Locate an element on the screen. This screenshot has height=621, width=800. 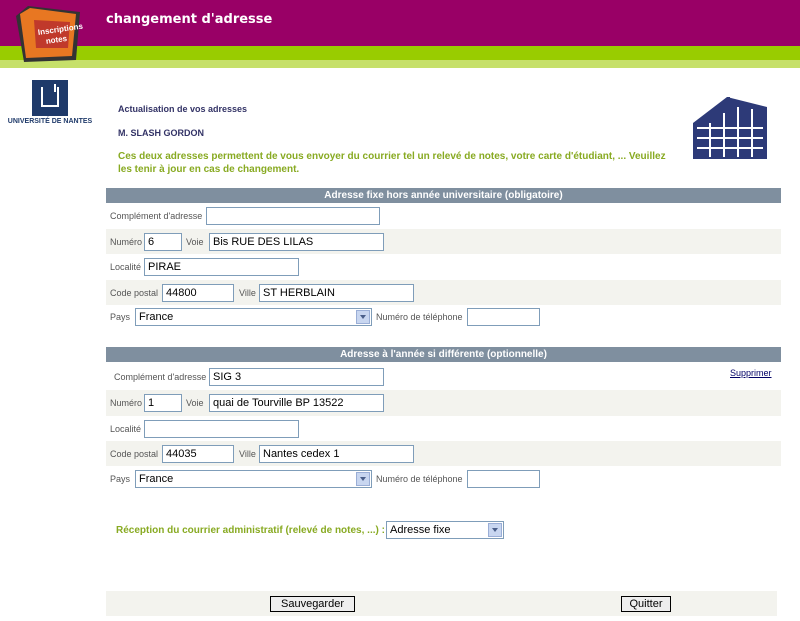
s2-telephone-input is located at coordinates (503, 479).